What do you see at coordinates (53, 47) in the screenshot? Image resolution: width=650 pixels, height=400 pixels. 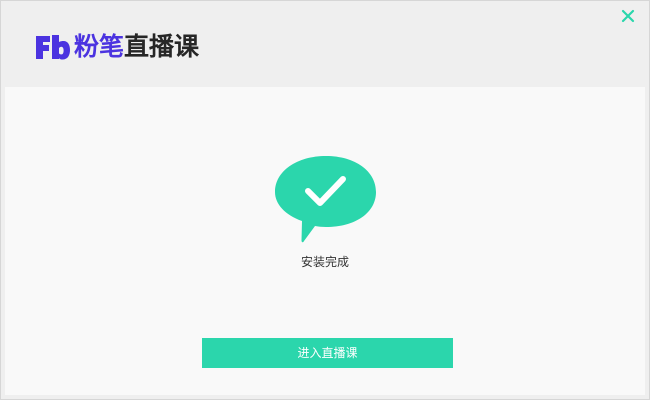 I see `fb-logo-mark` at bounding box center [53, 47].